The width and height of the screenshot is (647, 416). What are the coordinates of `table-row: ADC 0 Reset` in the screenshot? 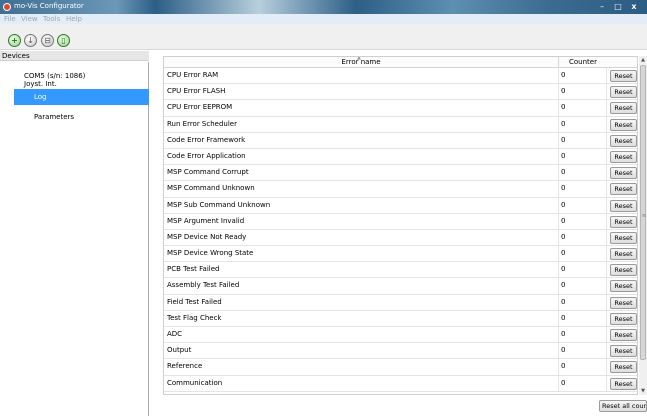 It's located at (400, 335).